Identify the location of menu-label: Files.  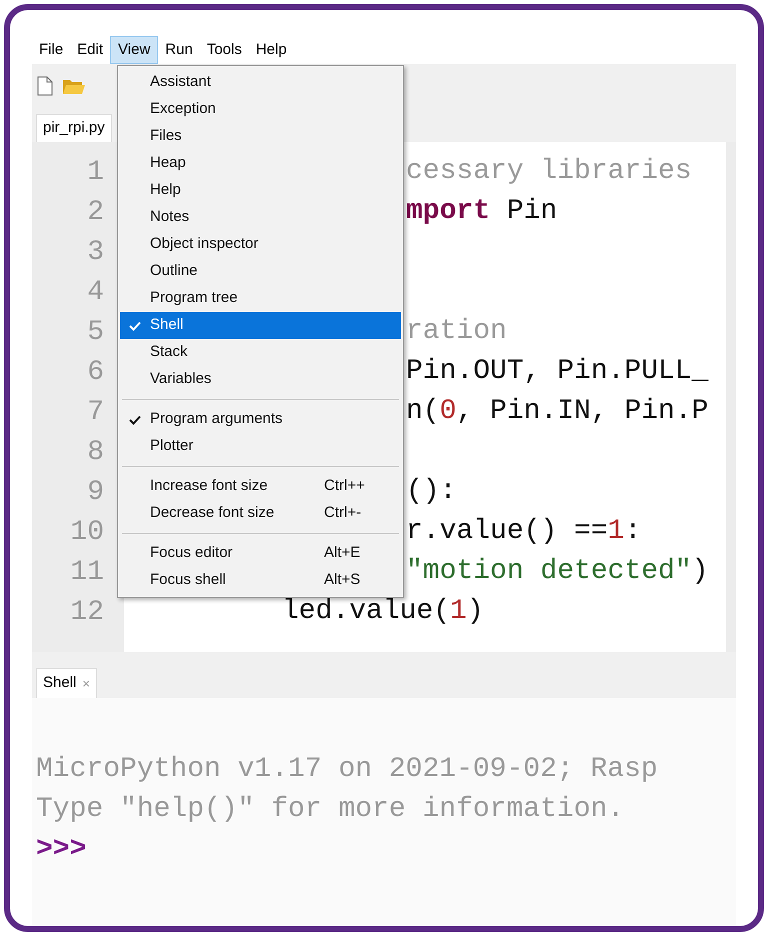
(166, 136).